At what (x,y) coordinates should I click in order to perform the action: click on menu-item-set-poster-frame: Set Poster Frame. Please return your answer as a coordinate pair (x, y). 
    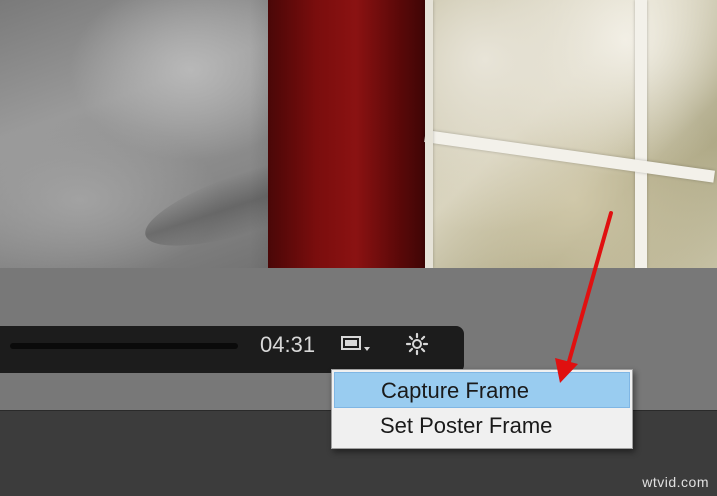
    Looking at the image, I should click on (482, 426).